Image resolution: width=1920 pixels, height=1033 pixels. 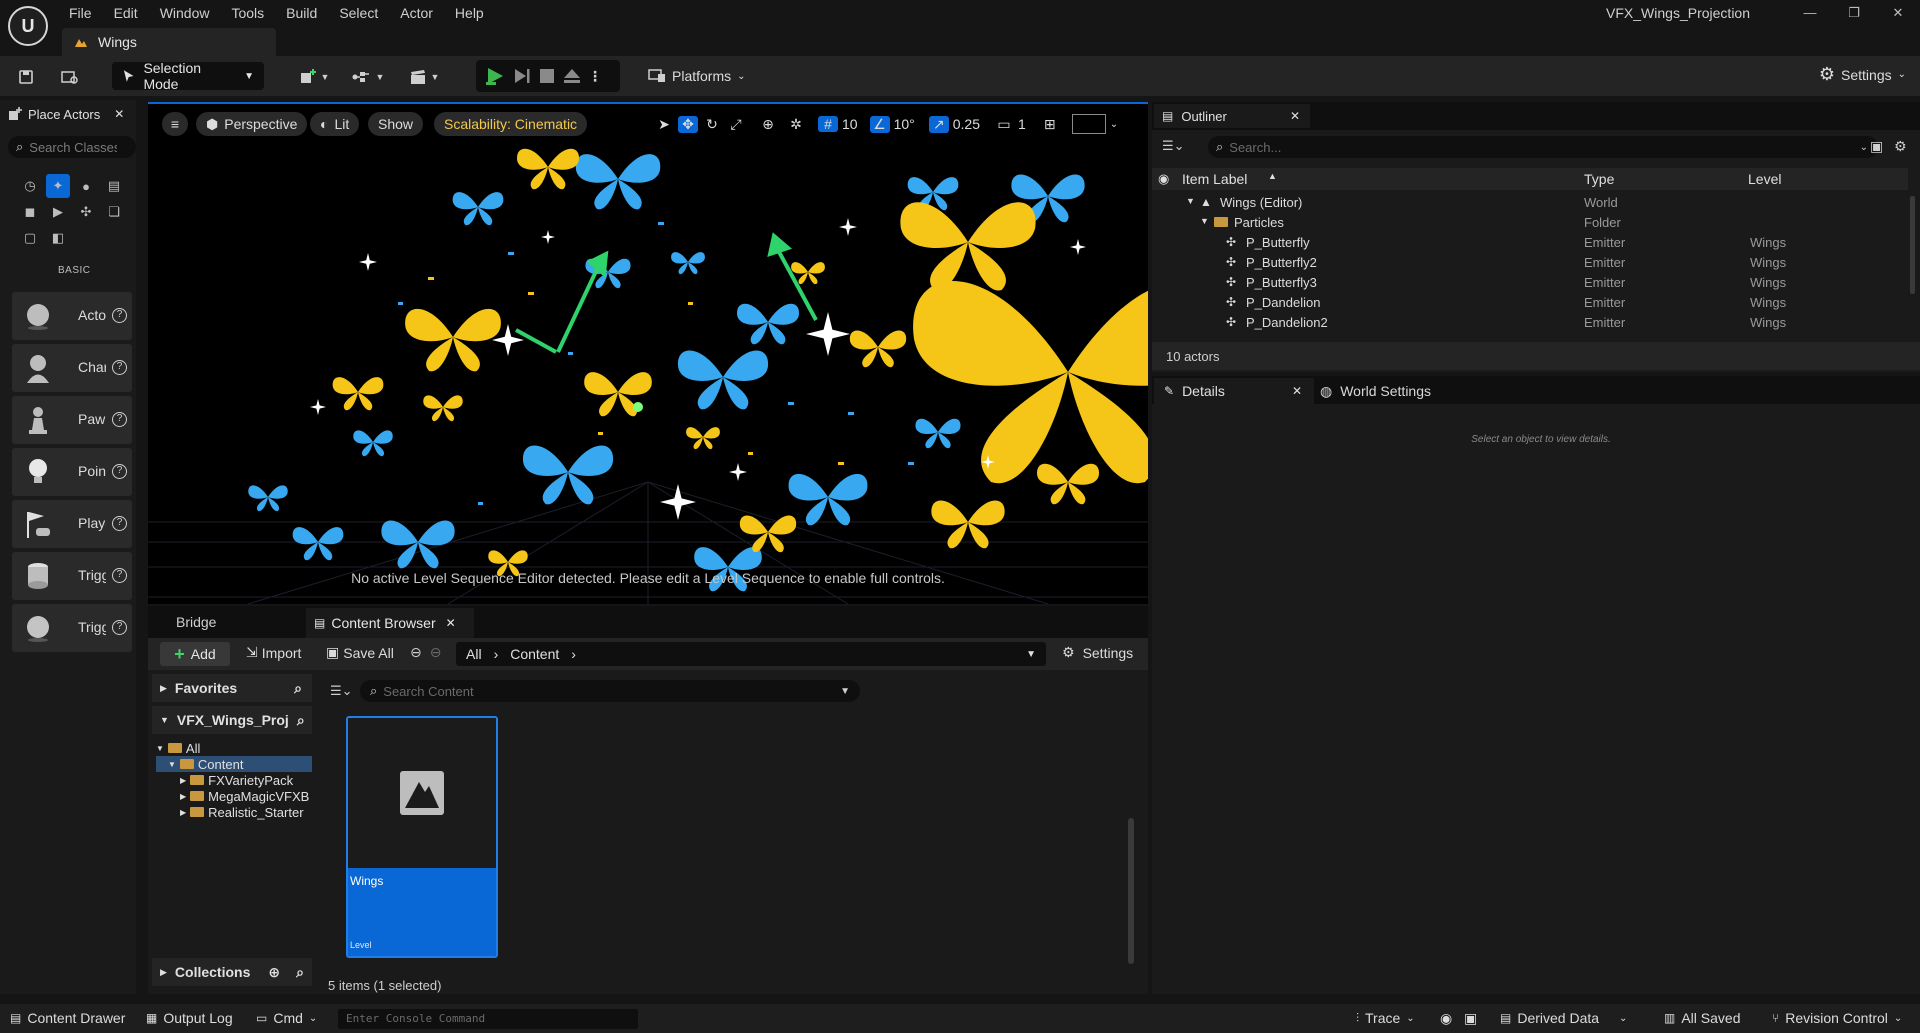 I want to click on step-icon, so click(x=522, y=76).